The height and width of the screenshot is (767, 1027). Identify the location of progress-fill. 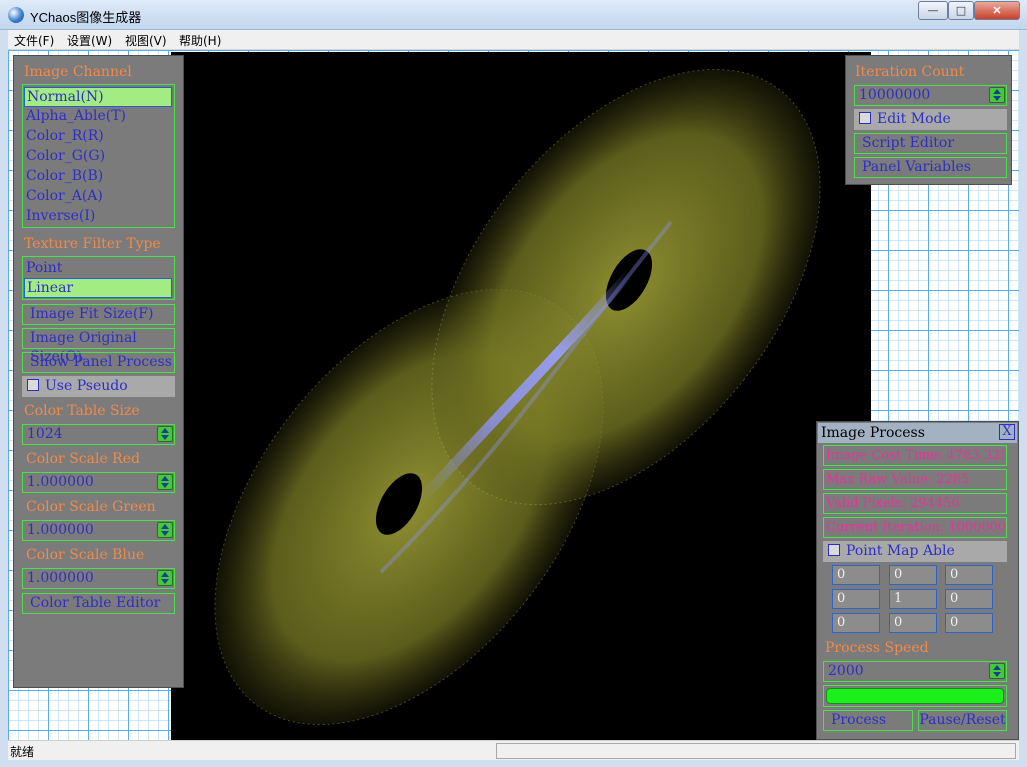
(915, 696).